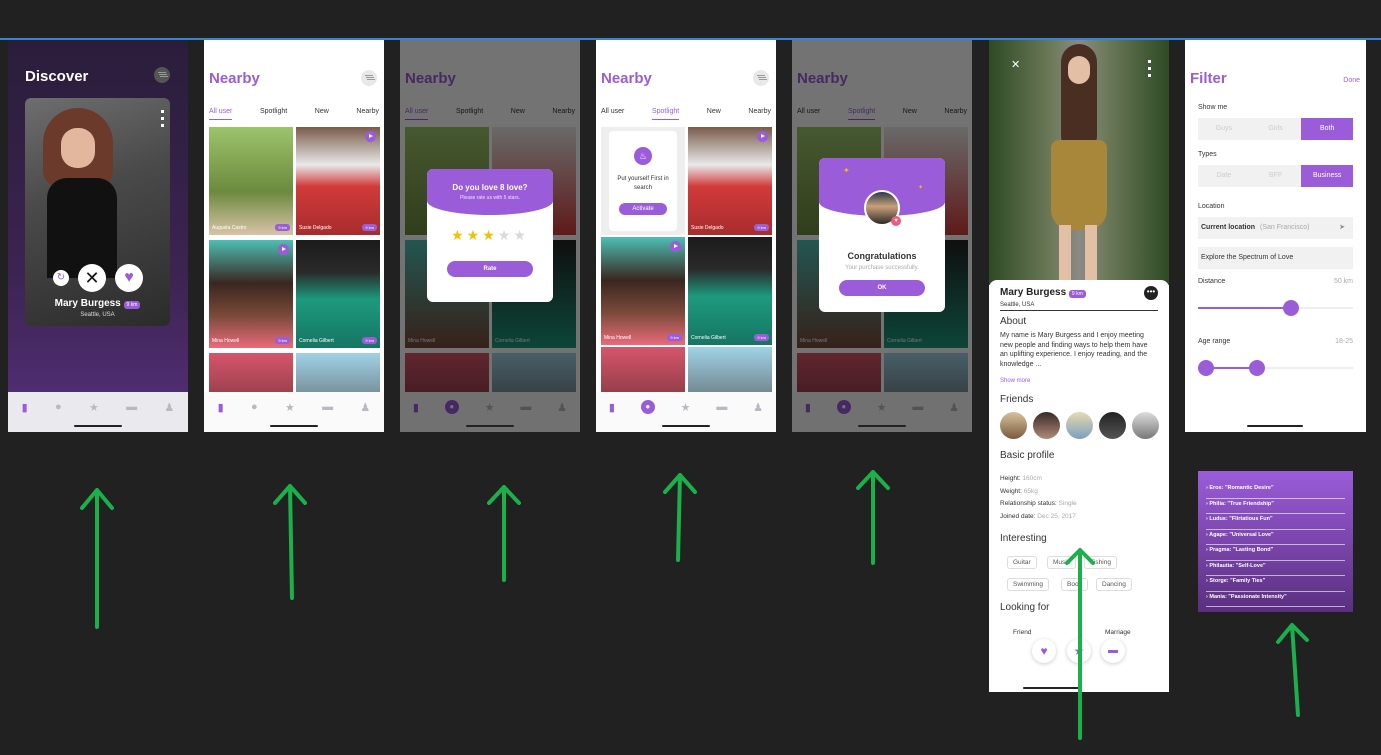 The image size is (1381, 755). I want to click on option-guys: Guys, so click(1224, 129).